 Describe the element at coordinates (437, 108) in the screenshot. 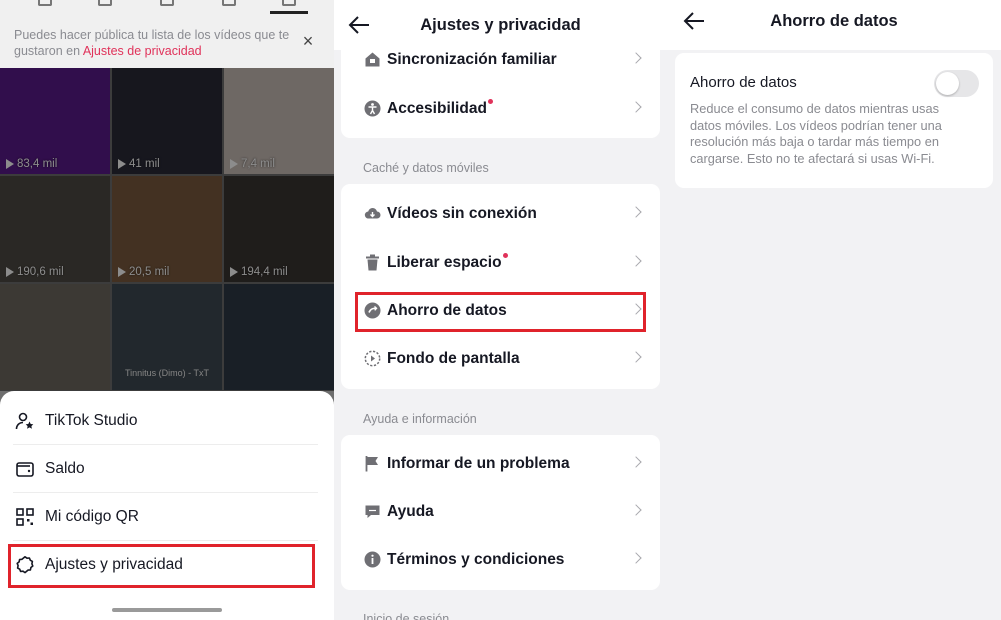

I see `row-label-text: Accesibilidad` at that location.